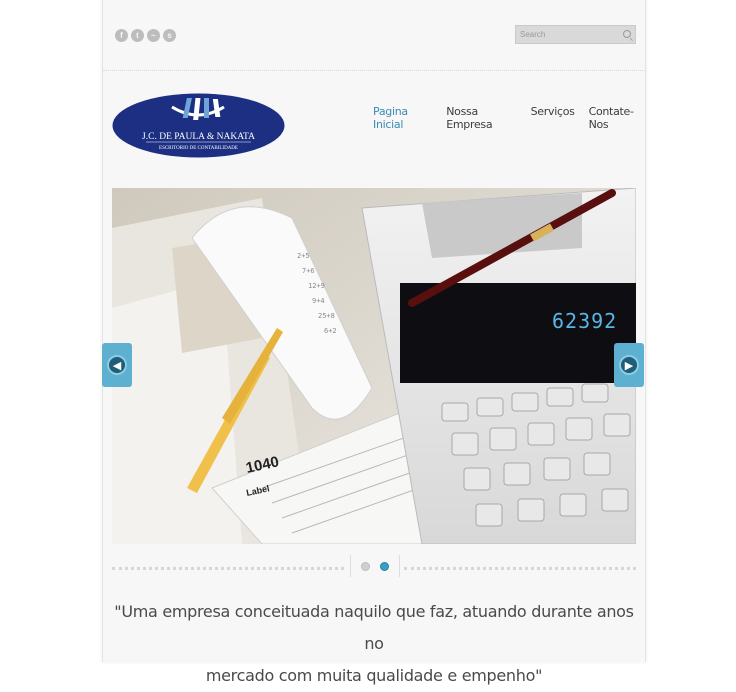 The width and height of the screenshot is (736, 692). What do you see at coordinates (584, 321) in the screenshot?
I see `calculator-display: 62392` at bounding box center [584, 321].